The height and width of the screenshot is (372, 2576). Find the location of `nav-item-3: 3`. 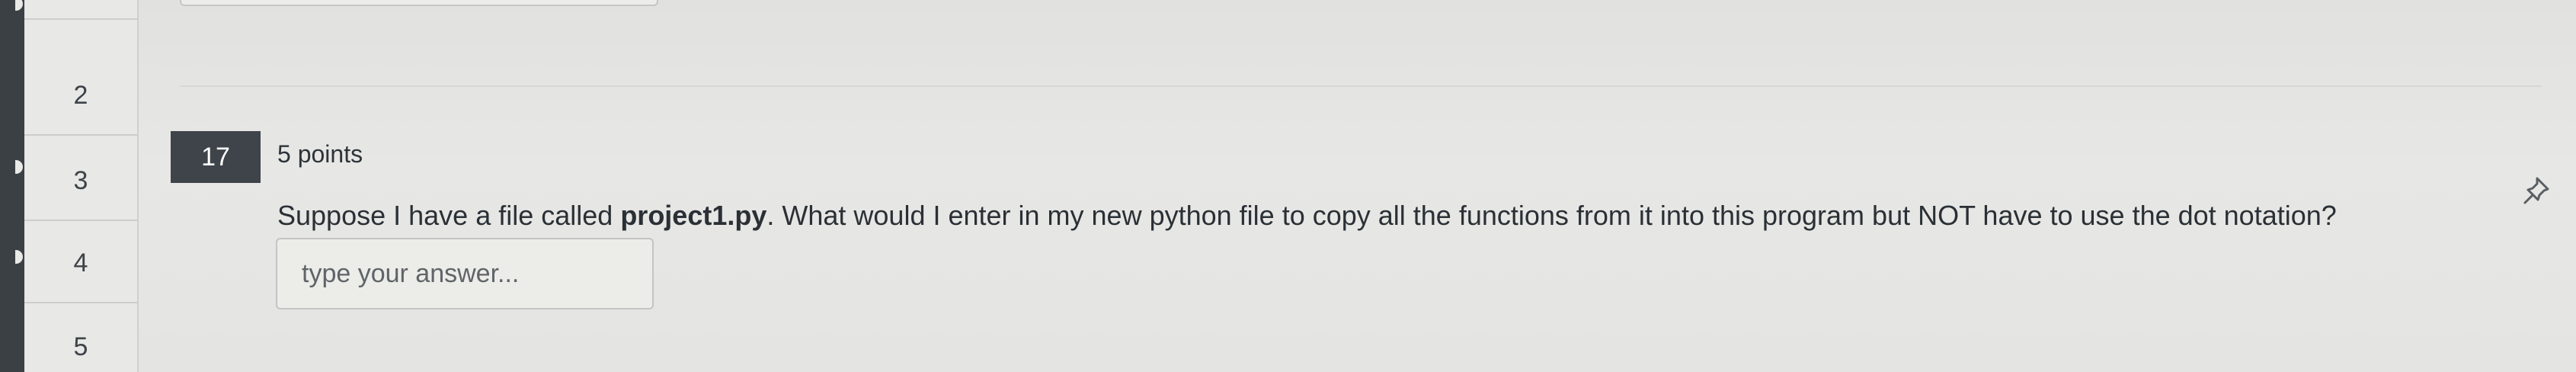

nav-item-3: 3 is located at coordinates (80, 181).